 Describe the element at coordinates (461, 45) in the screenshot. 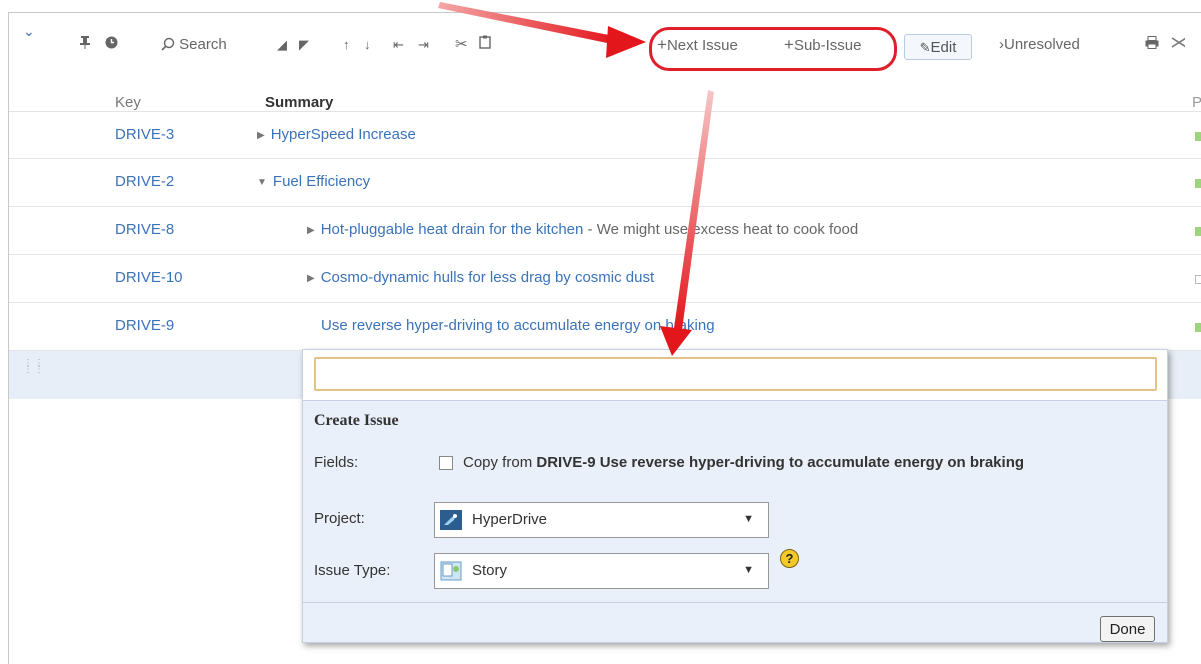

I see `cut-icon: ✂` at that location.